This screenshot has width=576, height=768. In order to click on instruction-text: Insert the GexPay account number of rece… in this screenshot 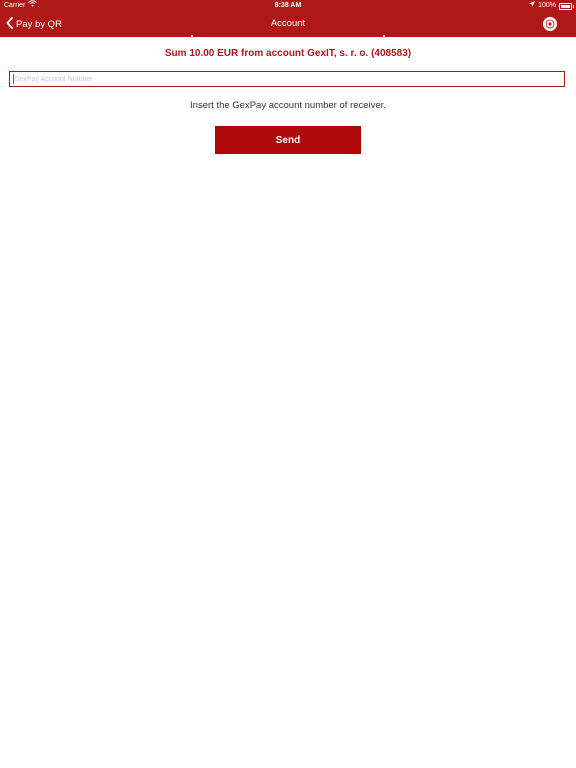, I will do `click(288, 105)`.